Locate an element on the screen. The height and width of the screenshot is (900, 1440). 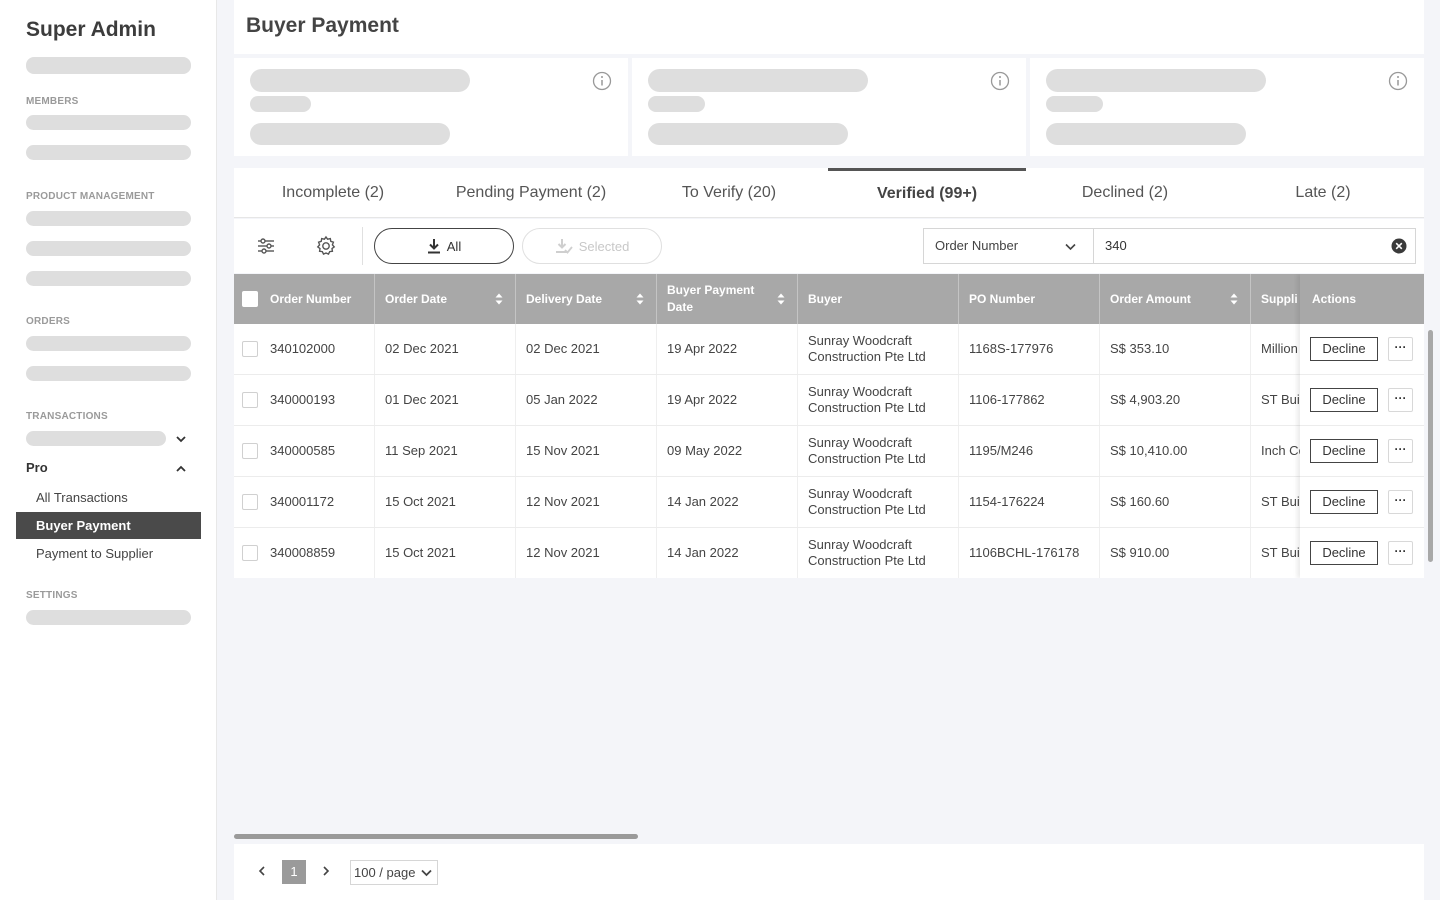
search-input: 340 is located at coordinates (1254, 246).